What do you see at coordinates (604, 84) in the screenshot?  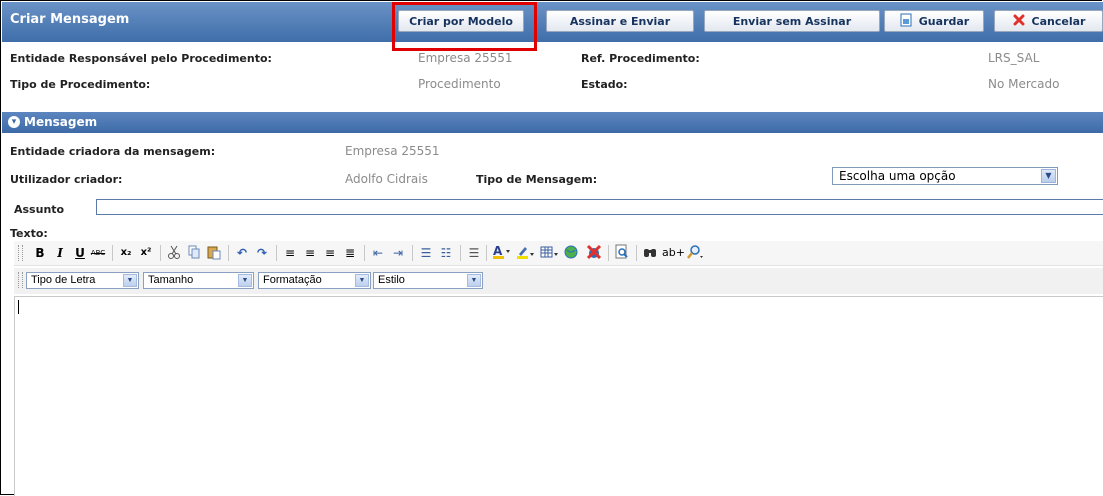 I see `state-label: Estado:` at bounding box center [604, 84].